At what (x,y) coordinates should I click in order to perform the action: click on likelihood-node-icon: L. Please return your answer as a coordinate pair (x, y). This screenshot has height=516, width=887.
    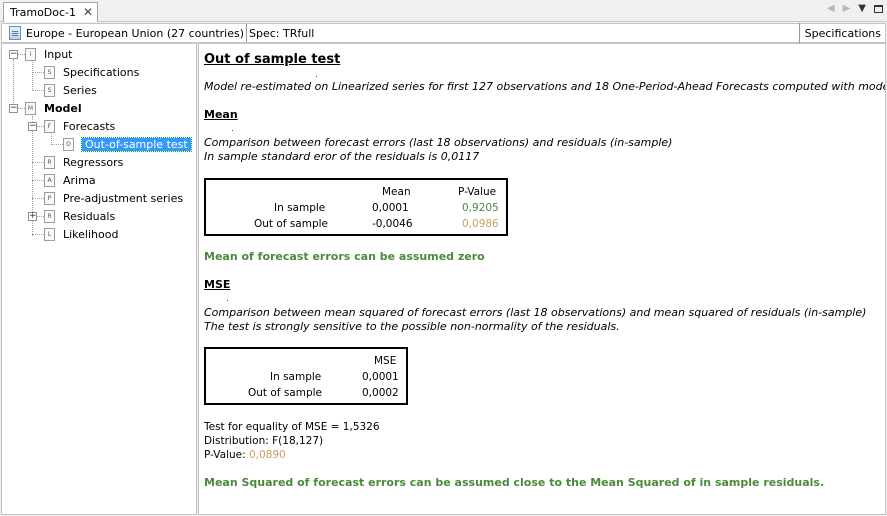
    Looking at the image, I should click on (49, 234).